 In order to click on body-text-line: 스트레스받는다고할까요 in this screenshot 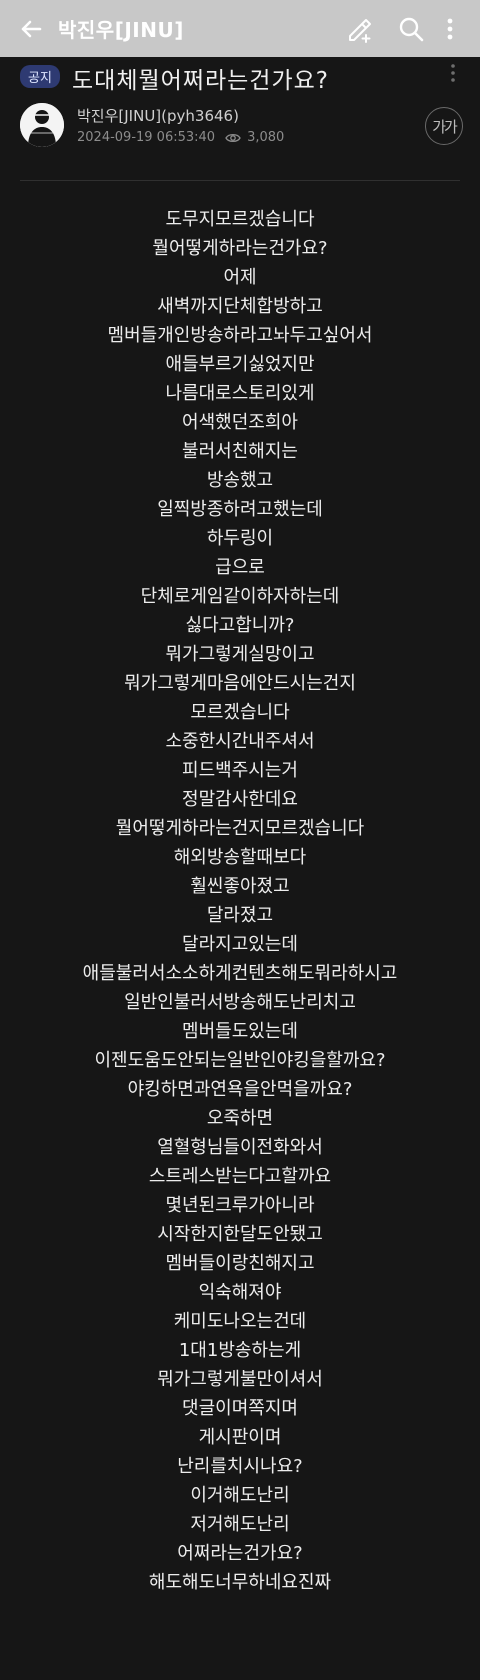, I will do `click(240, 1176)`.